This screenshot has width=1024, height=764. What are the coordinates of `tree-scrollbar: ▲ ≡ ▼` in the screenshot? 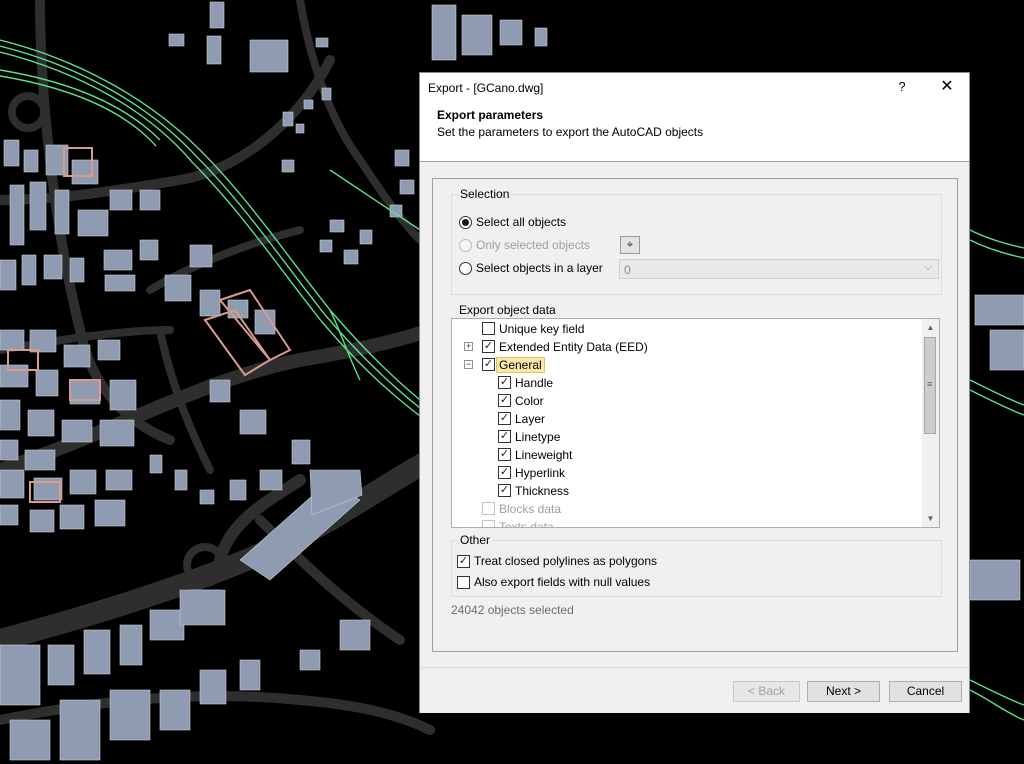 It's located at (930, 423).